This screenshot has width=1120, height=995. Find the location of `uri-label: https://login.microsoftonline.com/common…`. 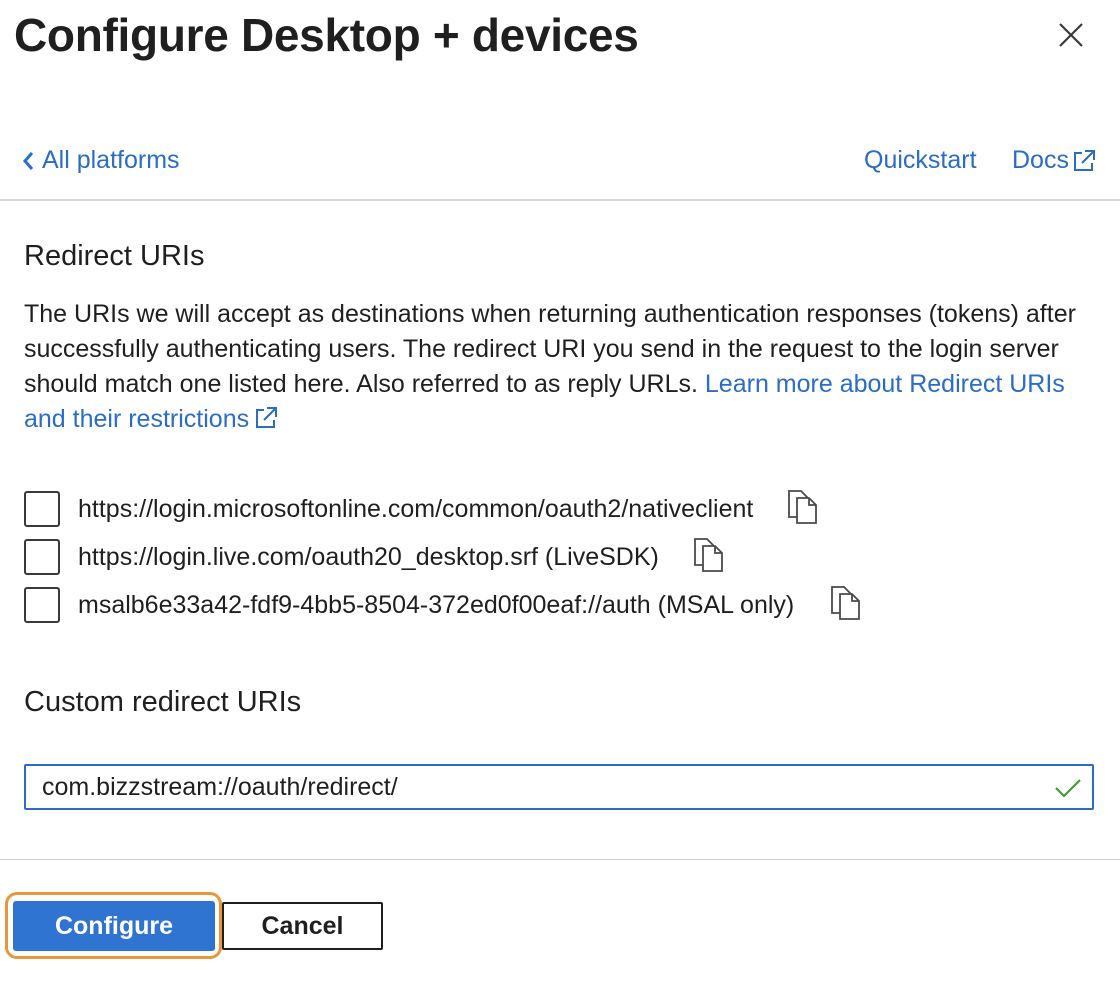

uri-label: https://login.microsoftonline.com/common… is located at coordinates (416, 508).